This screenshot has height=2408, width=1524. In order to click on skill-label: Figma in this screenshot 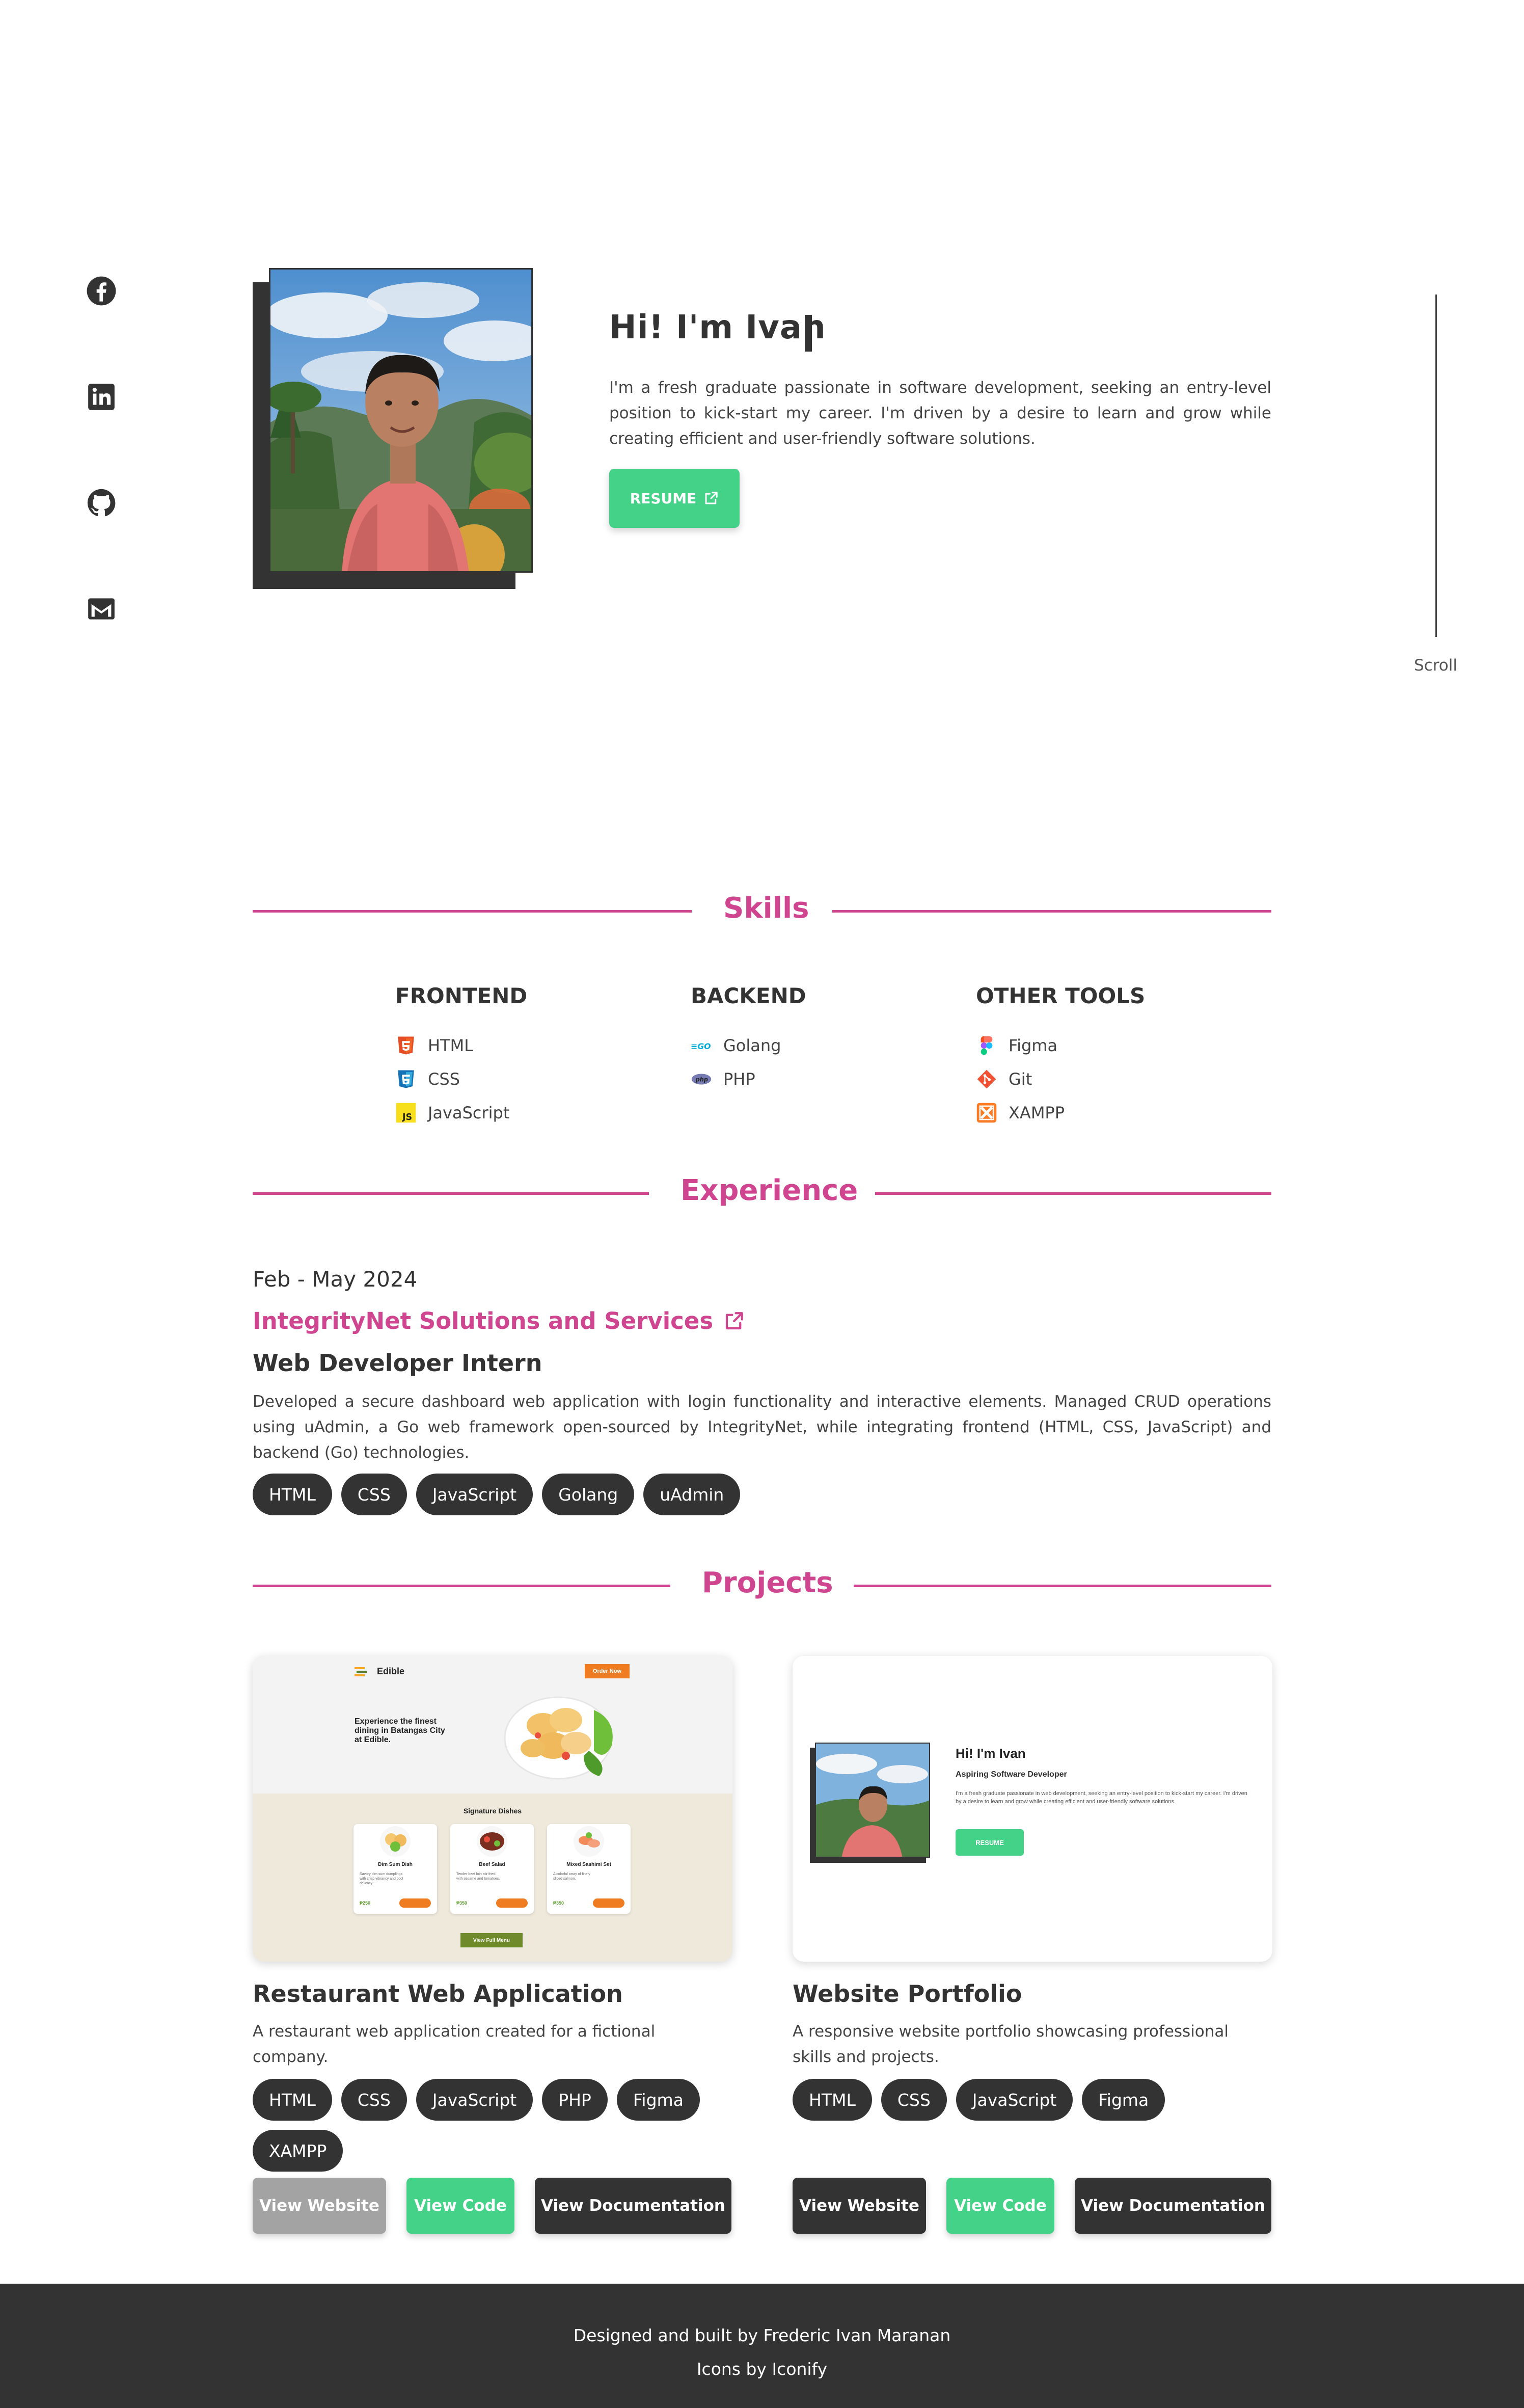, I will do `click(1033, 1045)`.